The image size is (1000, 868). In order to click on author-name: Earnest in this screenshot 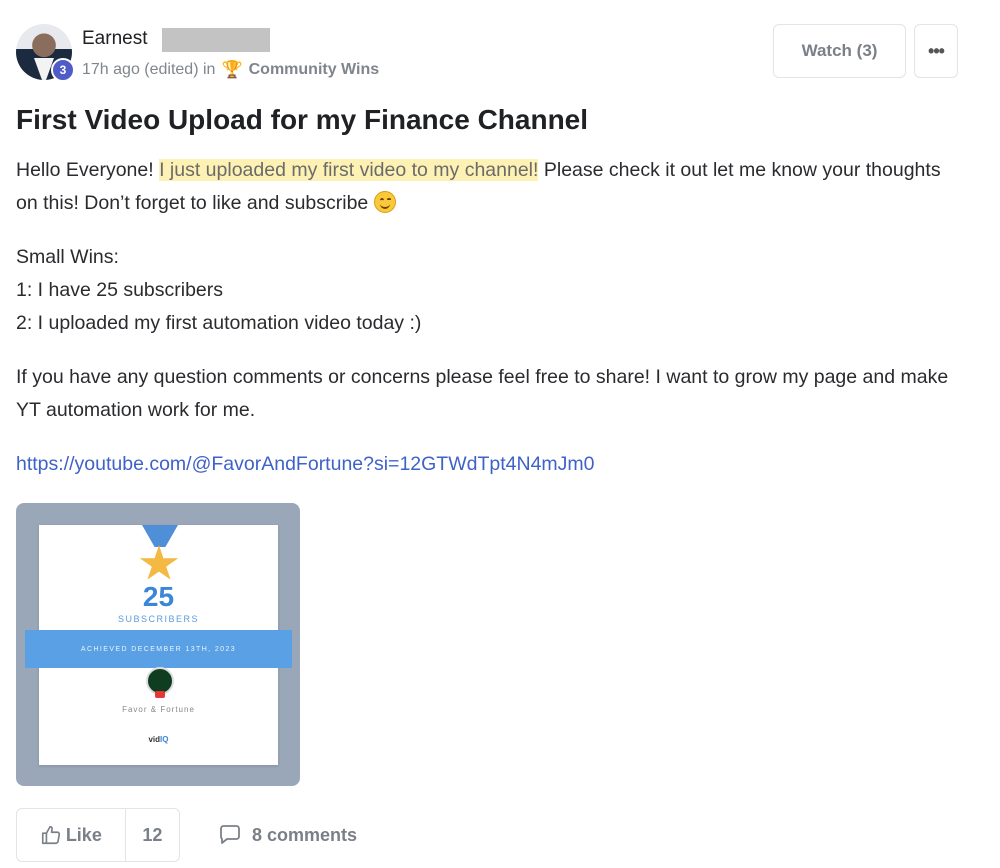, I will do `click(114, 39)`.